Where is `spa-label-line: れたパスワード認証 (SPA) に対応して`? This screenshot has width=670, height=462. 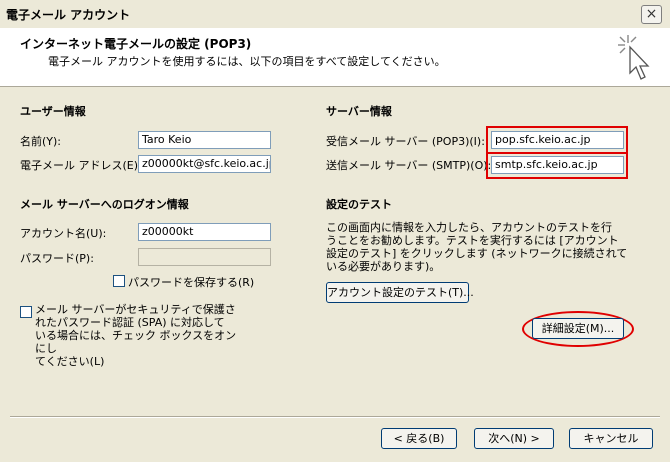 spa-label-line: れたパスワード認証 (SPA) に対応して is located at coordinates (130, 322).